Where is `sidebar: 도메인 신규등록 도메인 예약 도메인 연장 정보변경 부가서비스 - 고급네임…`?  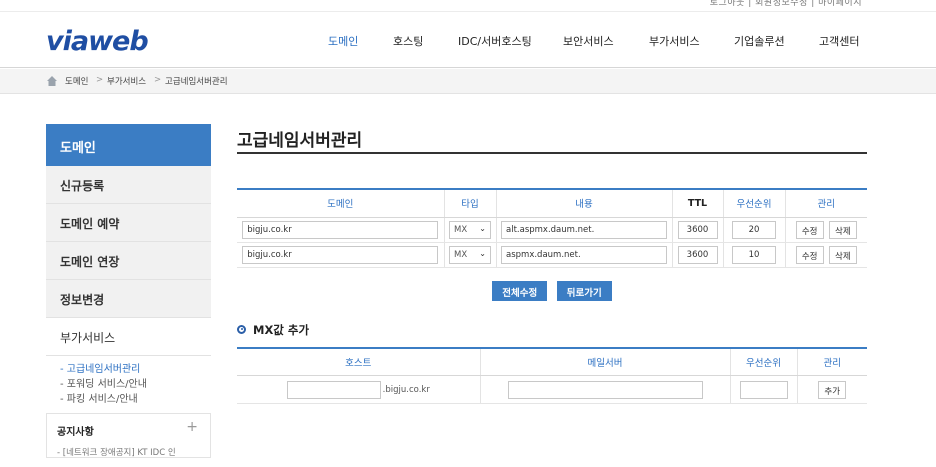
sidebar: 도메인 신규등록 도메인 예약 도메인 연장 정보변경 부가서비스 - 고급네임… is located at coordinates (128, 291).